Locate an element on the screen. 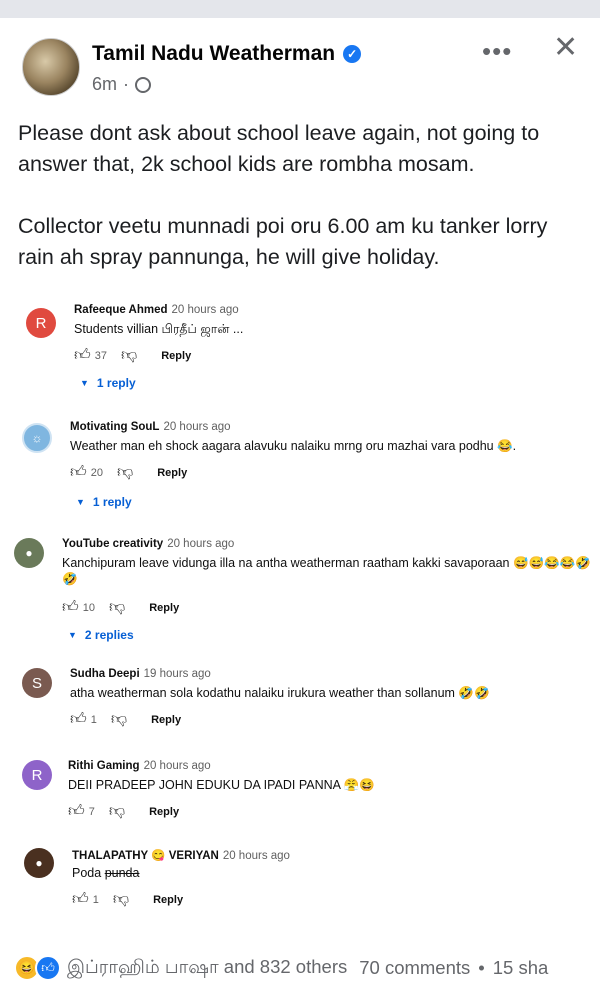  commenter-name: THALAPATHY 😋 VERIYAN 20 hours ago is located at coordinates (181, 855).